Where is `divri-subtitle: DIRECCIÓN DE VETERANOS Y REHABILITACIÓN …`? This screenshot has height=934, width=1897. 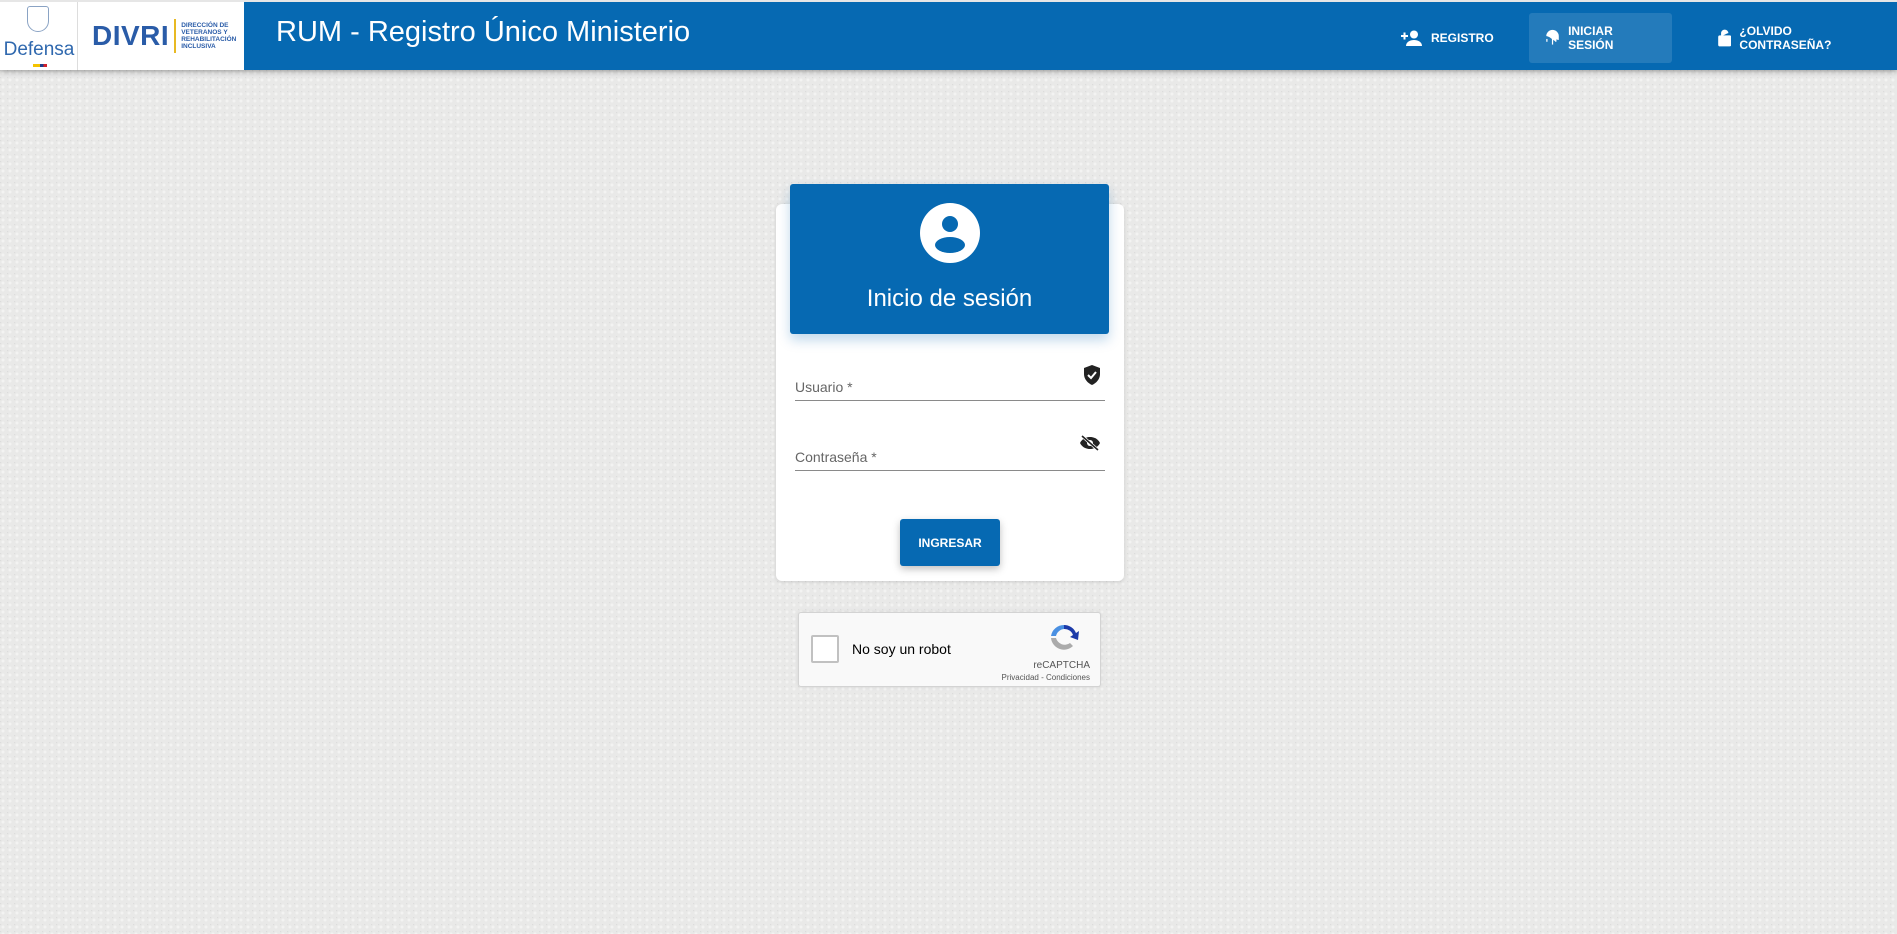
divri-subtitle: DIRECCIÓN DE VETERANOS Y REHABILITACIÓN … is located at coordinates (209, 36).